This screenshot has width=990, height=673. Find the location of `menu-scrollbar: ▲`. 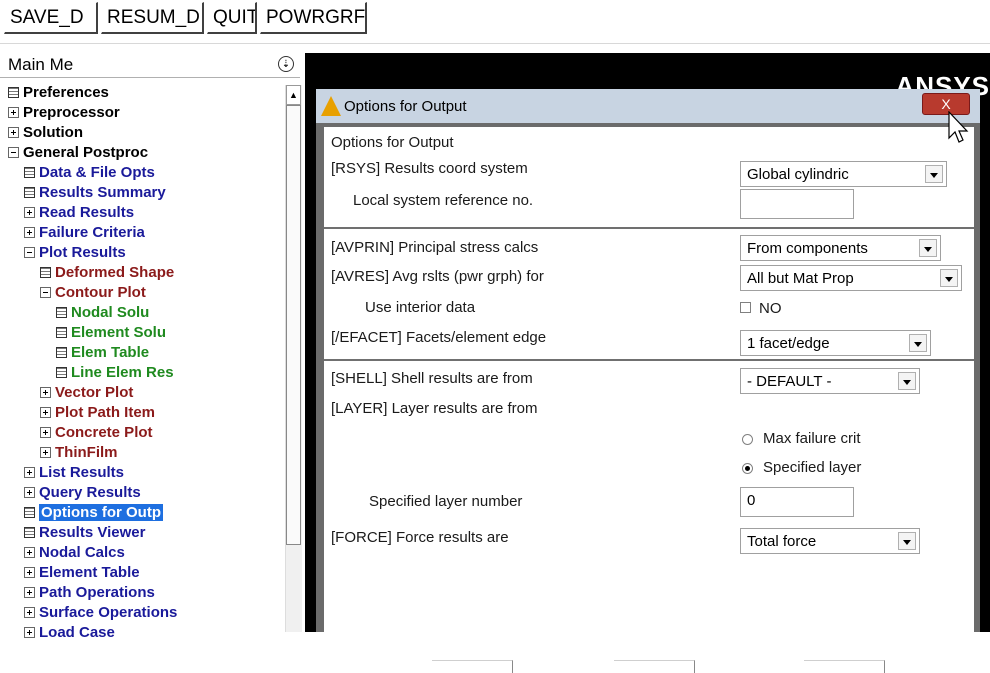

menu-scrollbar: ▲ is located at coordinates (293, 358).